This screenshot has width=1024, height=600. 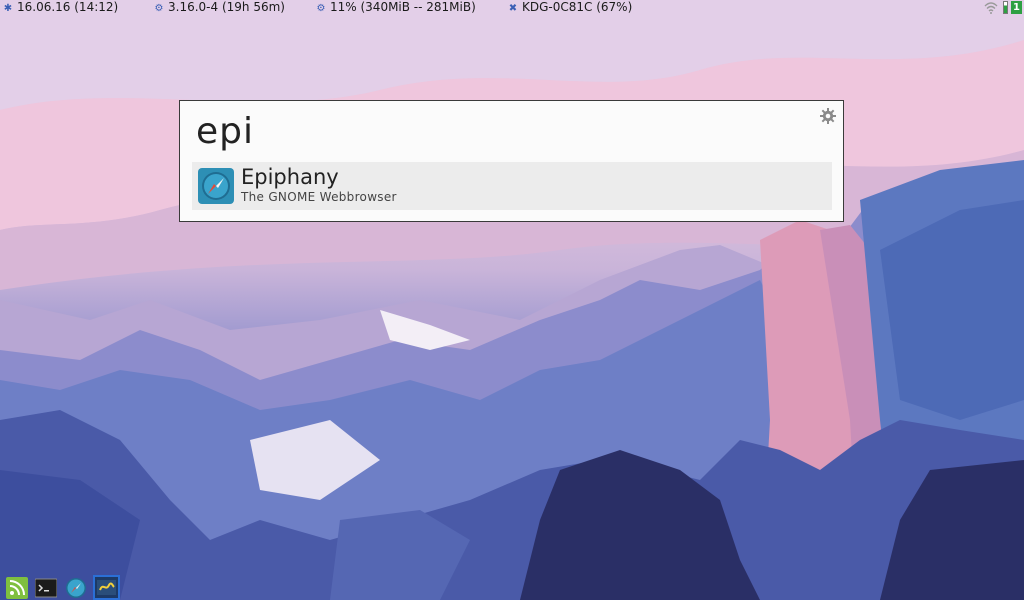 I want to click on terminal-icon, so click(x=46, y=588).